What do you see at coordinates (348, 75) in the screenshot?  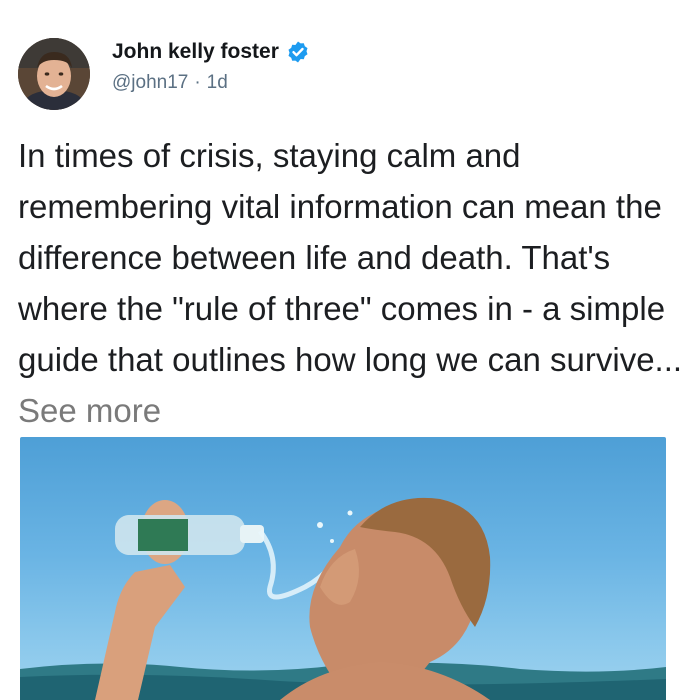 I see `post-header: John kelly foster @john17 · 1d` at bounding box center [348, 75].